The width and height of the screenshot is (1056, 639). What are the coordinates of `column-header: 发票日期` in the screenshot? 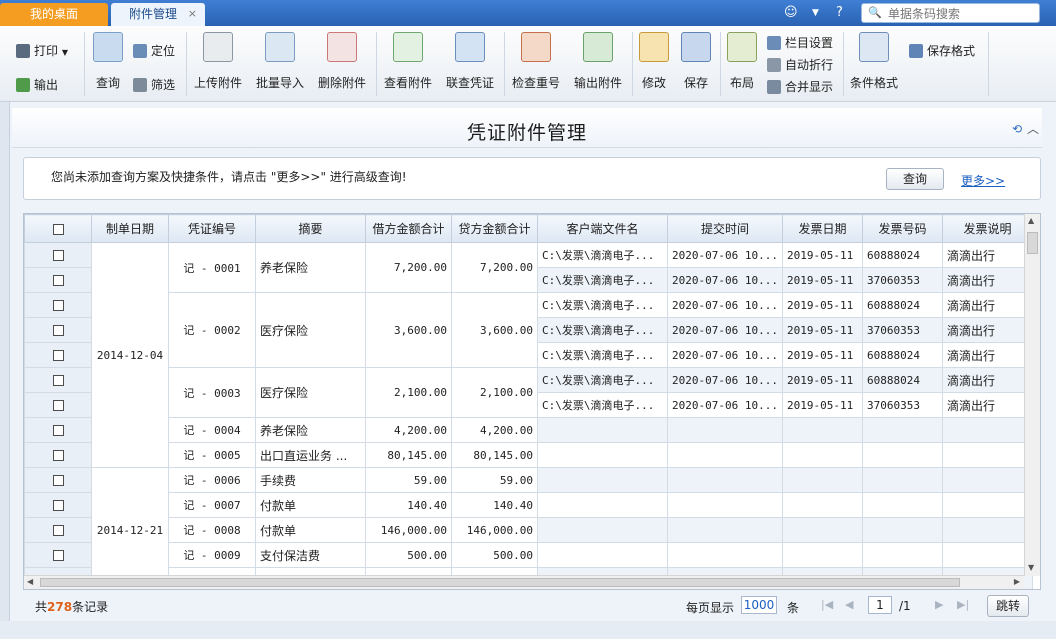 It's located at (822, 228).